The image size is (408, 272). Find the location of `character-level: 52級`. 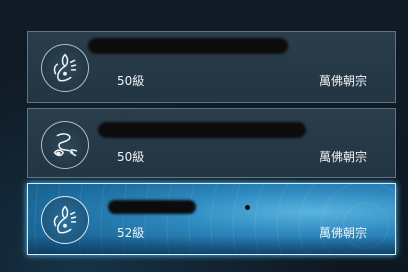

character-level: 52級 is located at coordinates (131, 233).